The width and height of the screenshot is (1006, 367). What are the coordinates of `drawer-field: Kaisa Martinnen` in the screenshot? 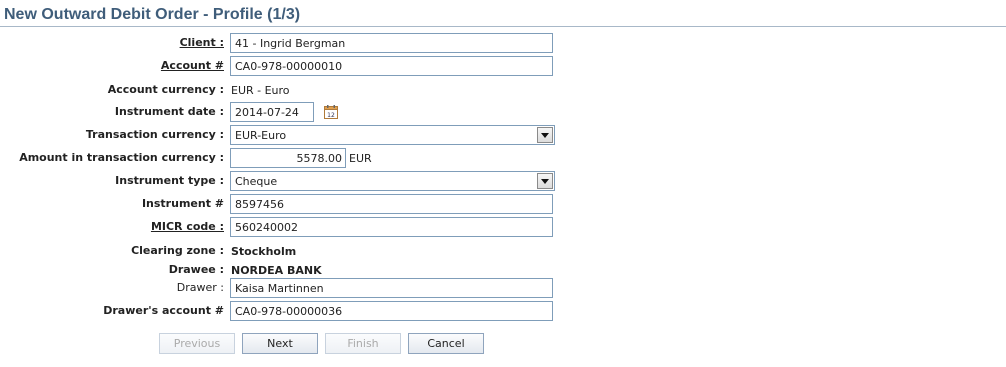 It's located at (391, 288).